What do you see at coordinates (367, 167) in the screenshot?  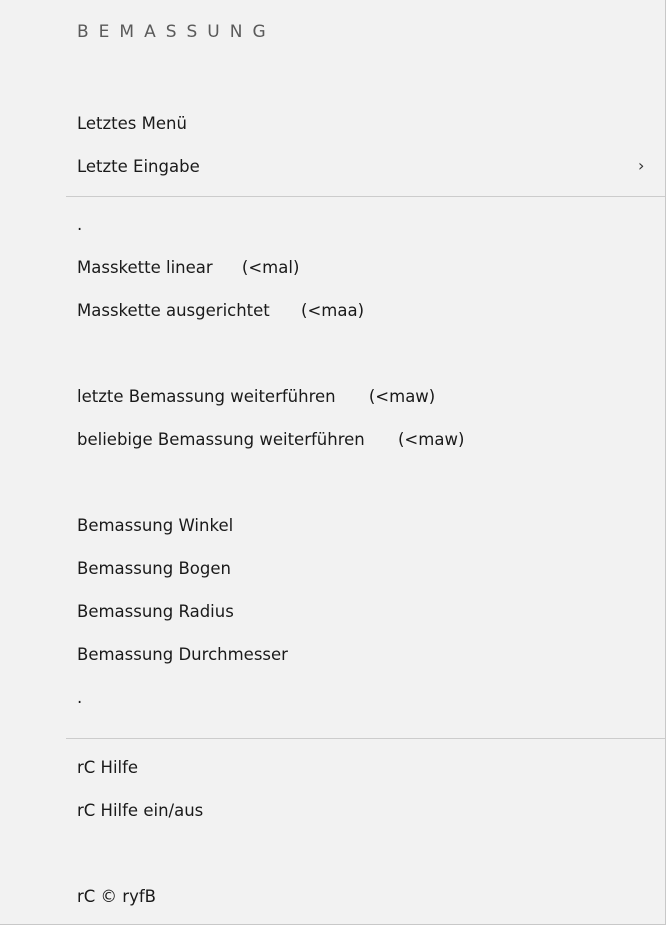 I see `menu-item-letzte-eingabe: Letzte Eingabe` at bounding box center [367, 167].